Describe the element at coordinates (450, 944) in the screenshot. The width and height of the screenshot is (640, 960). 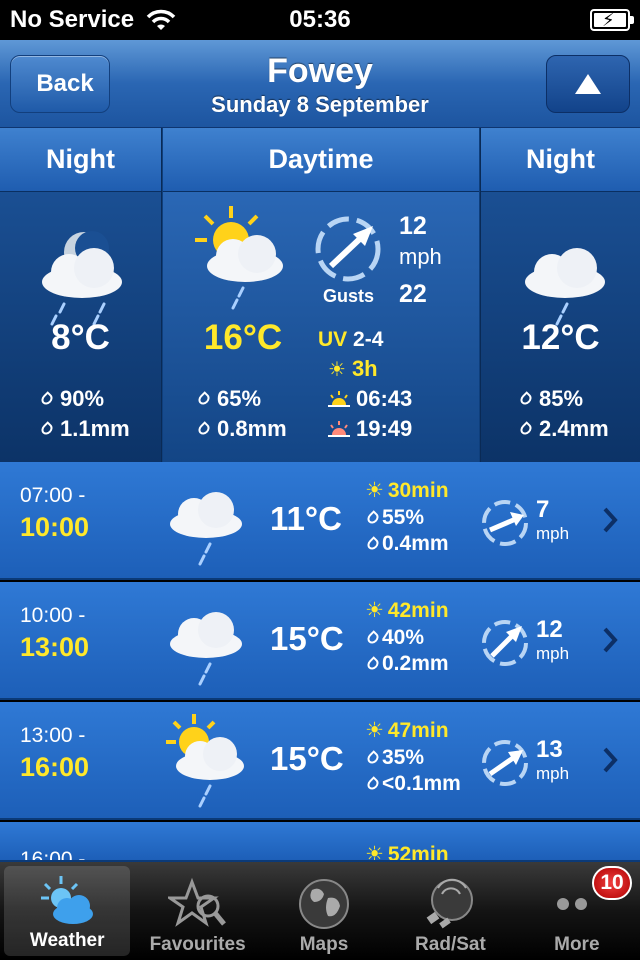
I see `tab-label: Rad/Sat` at that location.